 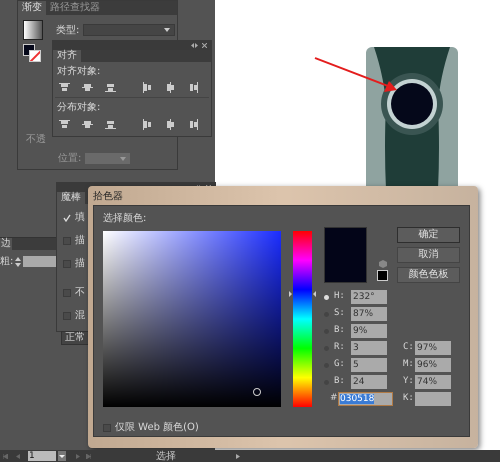 What do you see at coordinates (79, 107) in the screenshot?
I see `distribute-objects-label: 分布对象:` at bounding box center [79, 107].